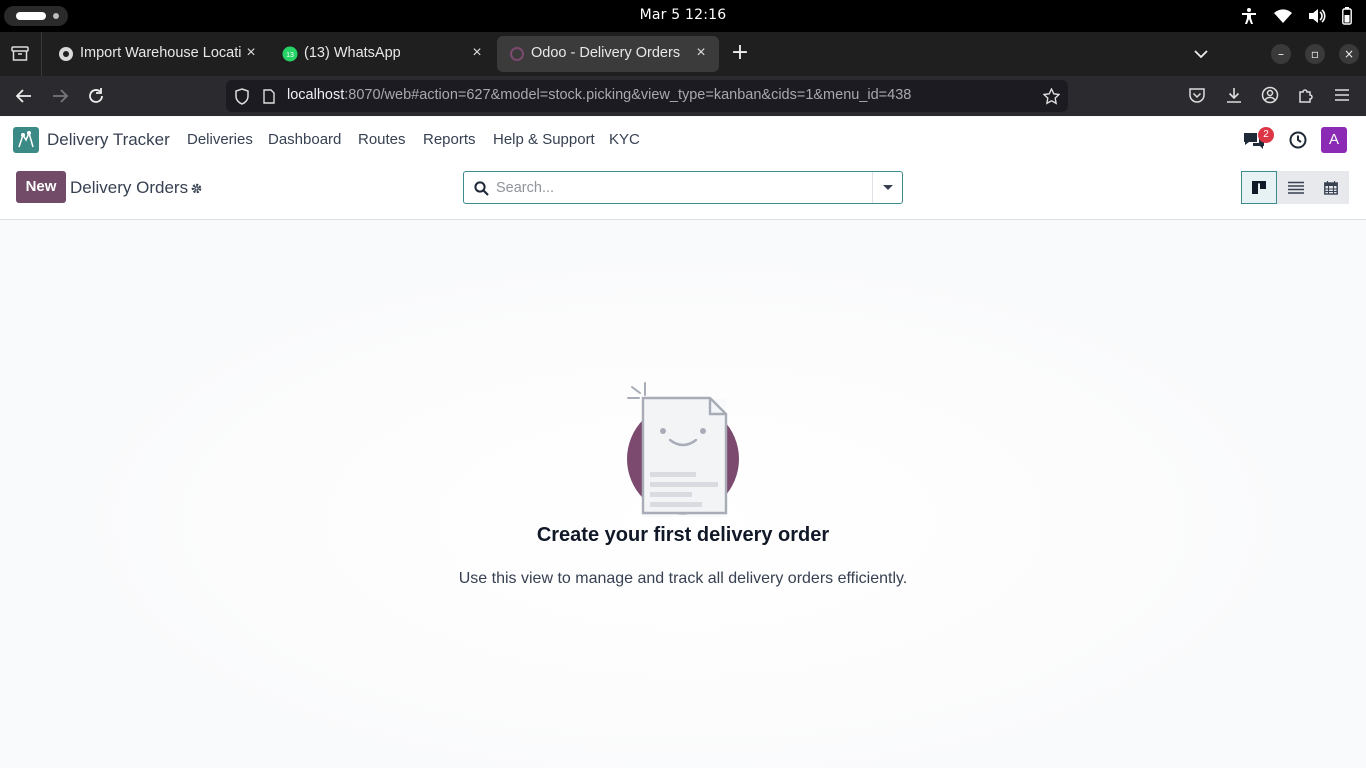  I want to click on menu-kyc: KYC, so click(624, 139).